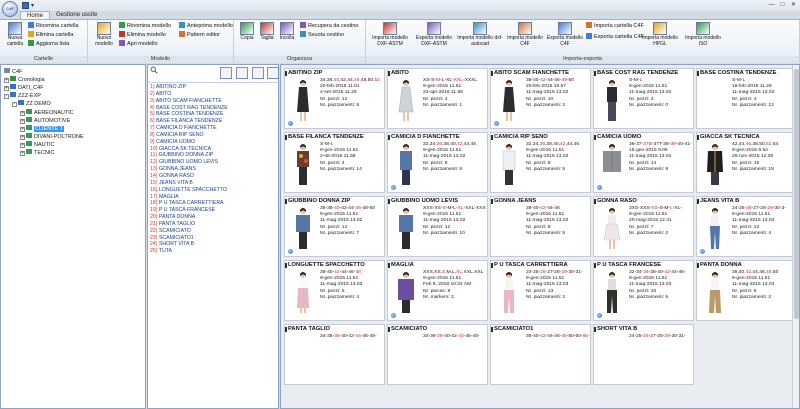 The width and height of the screenshot is (800, 409). I want to click on sort-by-pieces-icon, so click(258, 73).